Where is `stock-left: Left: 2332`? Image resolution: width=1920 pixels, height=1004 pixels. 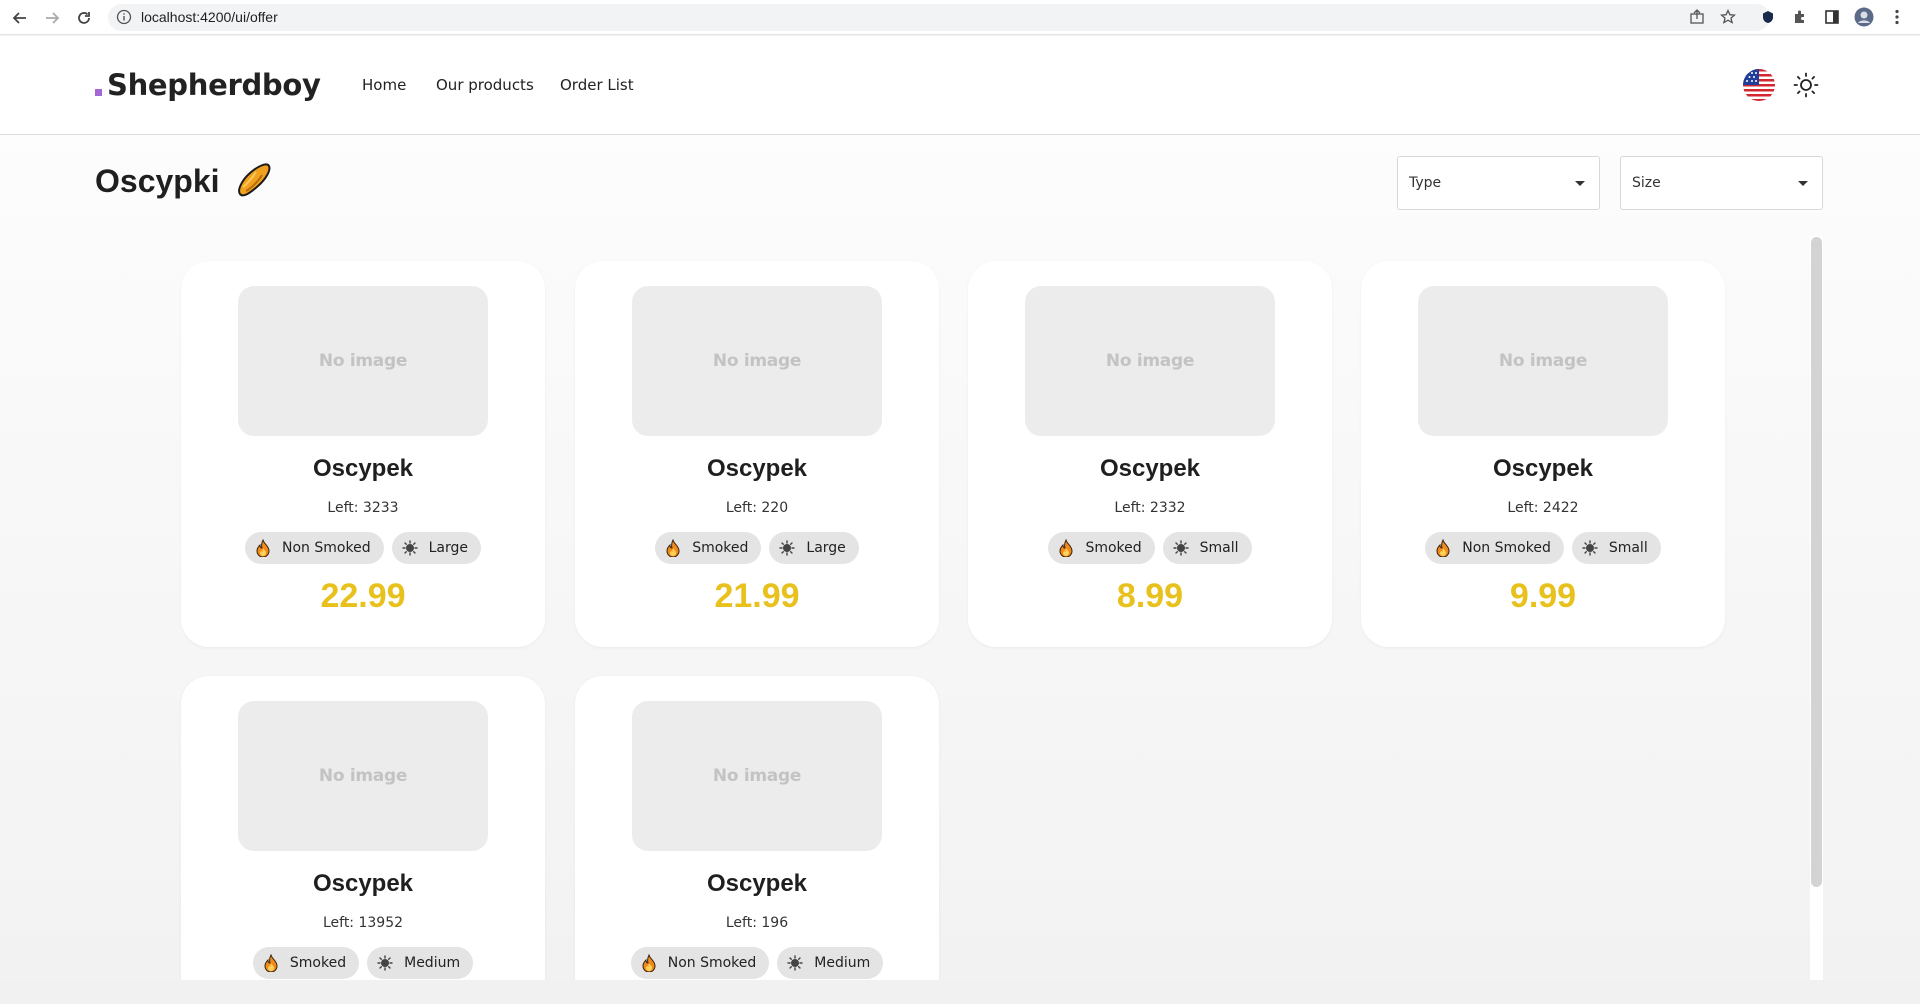
stock-left: Left: 2332 is located at coordinates (1150, 508).